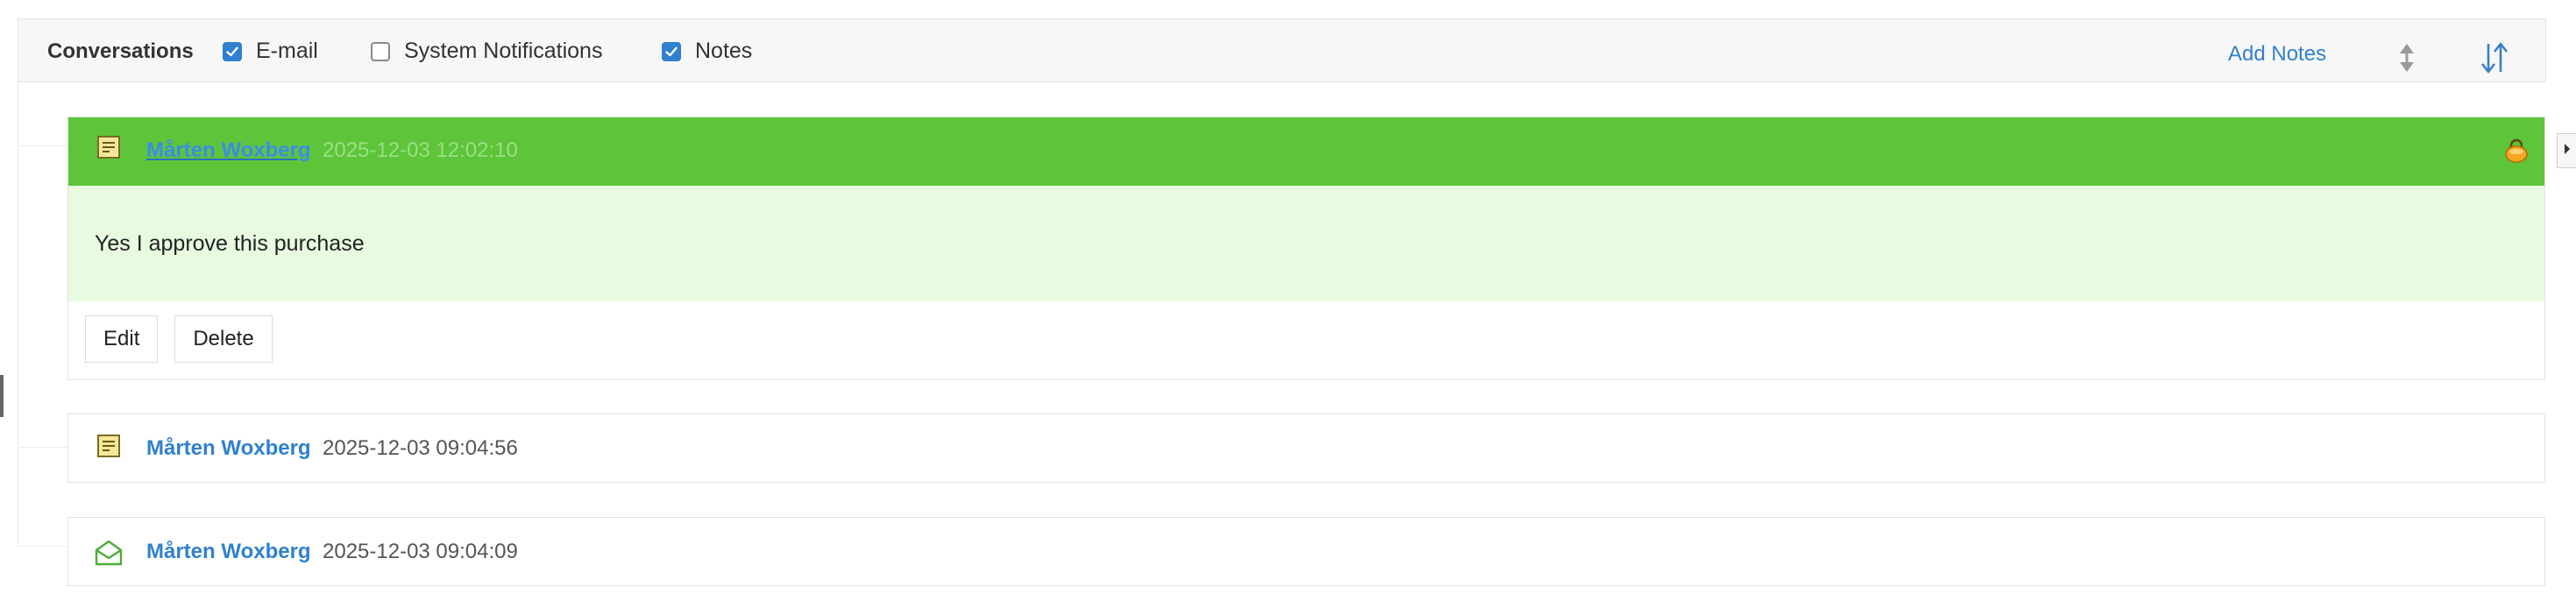 Image resolution: width=2576 pixels, height=615 pixels. Describe the element at coordinates (232, 51) in the screenshot. I see `email-checkbox` at that location.